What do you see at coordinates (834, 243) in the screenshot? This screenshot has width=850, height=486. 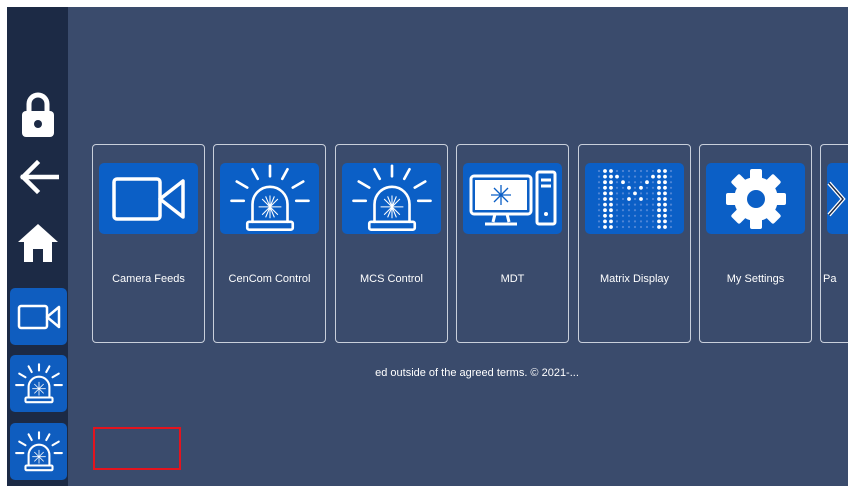 I see `tile-partial: Pa` at bounding box center [834, 243].